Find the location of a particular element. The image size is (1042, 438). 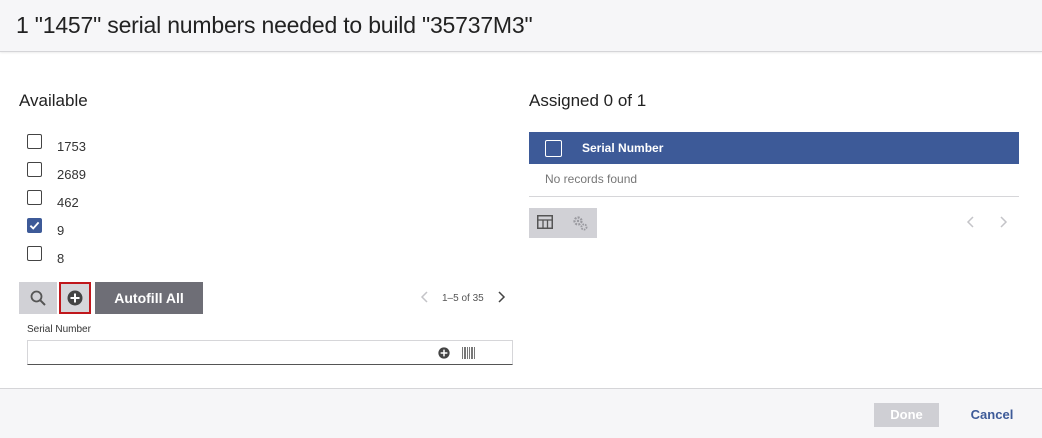

check-icon is located at coordinates (34, 225).